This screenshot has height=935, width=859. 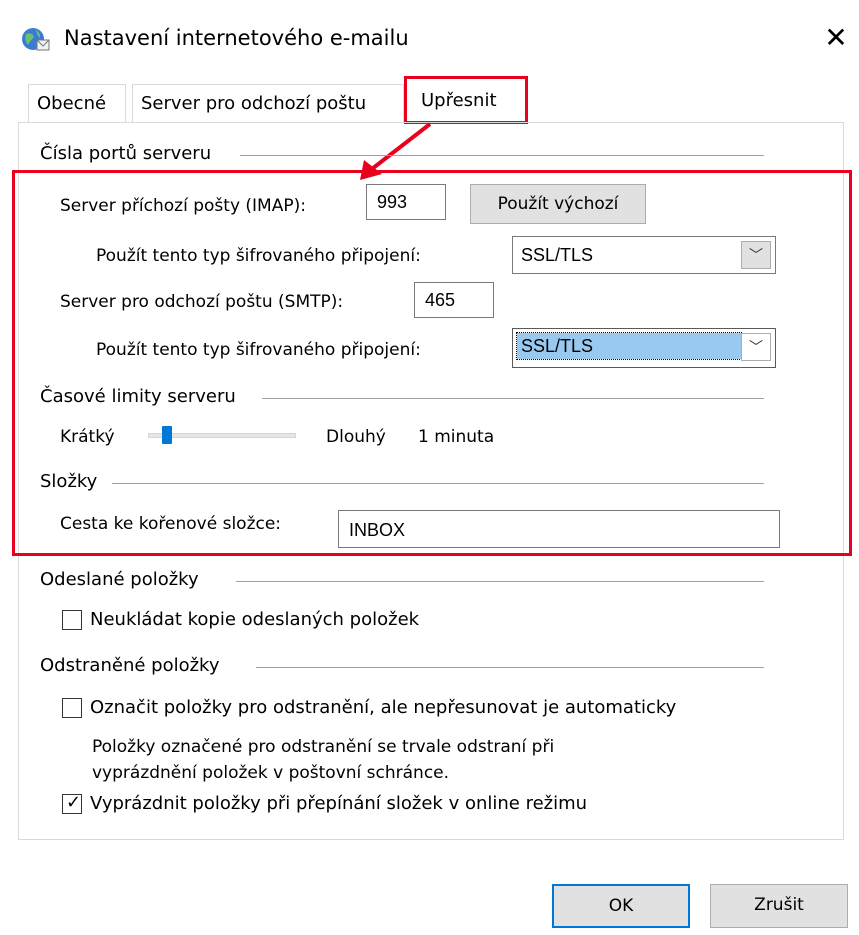 I want to click on tab-advanced: Upřesnit, so click(x=466, y=100).